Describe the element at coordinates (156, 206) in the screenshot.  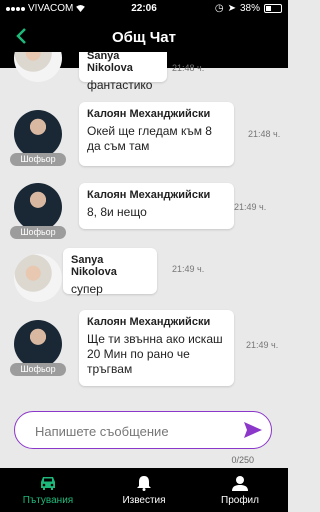
I see `message-bubble: Калоян Механджийски 8, 8и нещо` at that location.